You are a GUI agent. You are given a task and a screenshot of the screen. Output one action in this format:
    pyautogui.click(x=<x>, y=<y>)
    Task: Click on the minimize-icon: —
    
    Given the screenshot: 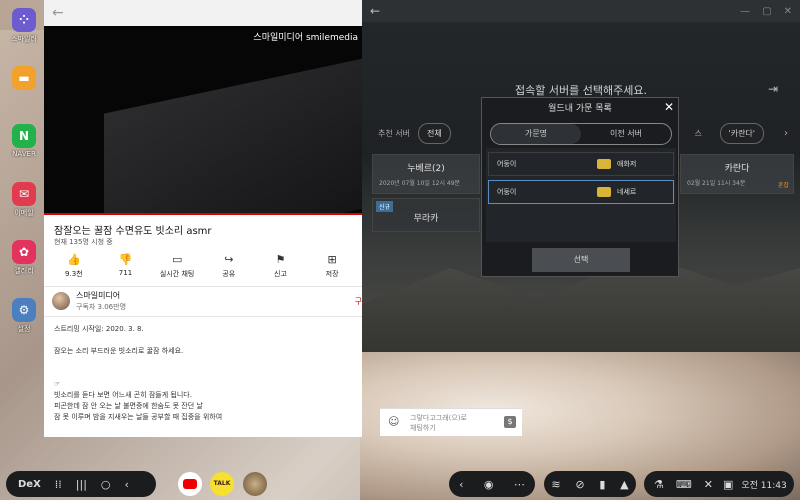 What is the action you would take?
    pyautogui.click(x=745, y=11)
    